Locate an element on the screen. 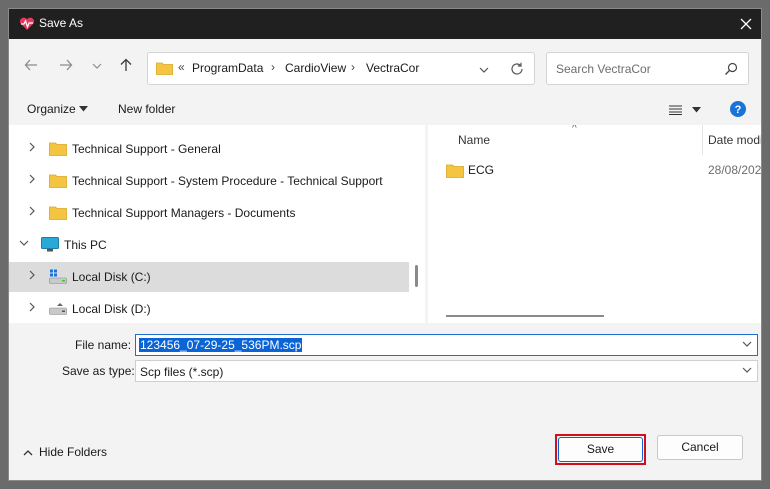  column-divider is located at coordinates (702, 140).